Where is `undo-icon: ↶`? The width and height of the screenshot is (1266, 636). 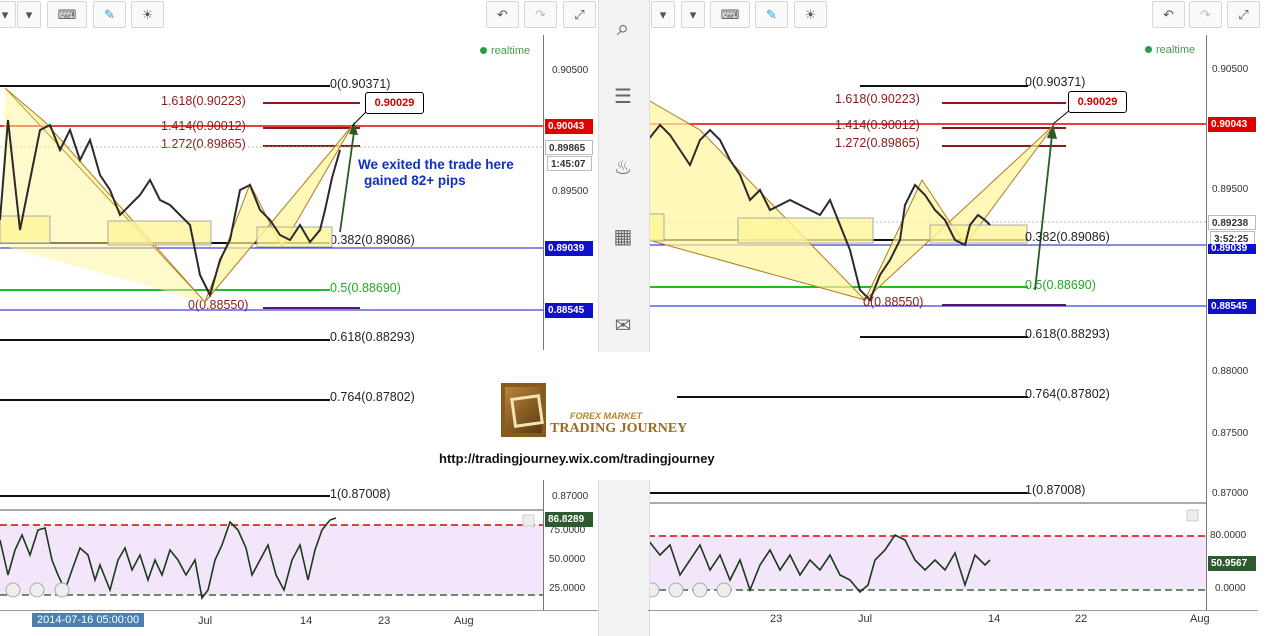 undo-icon: ↶ is located at coordinates (1168, 14).